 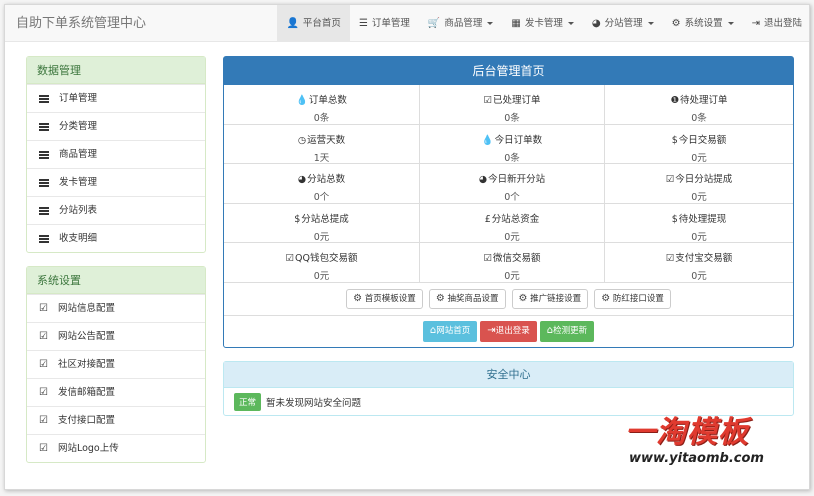 What do you see at coordinates (302, 179) in the screenshot?
I see `stat-icon: ◕` at bounding box center [302, 179].